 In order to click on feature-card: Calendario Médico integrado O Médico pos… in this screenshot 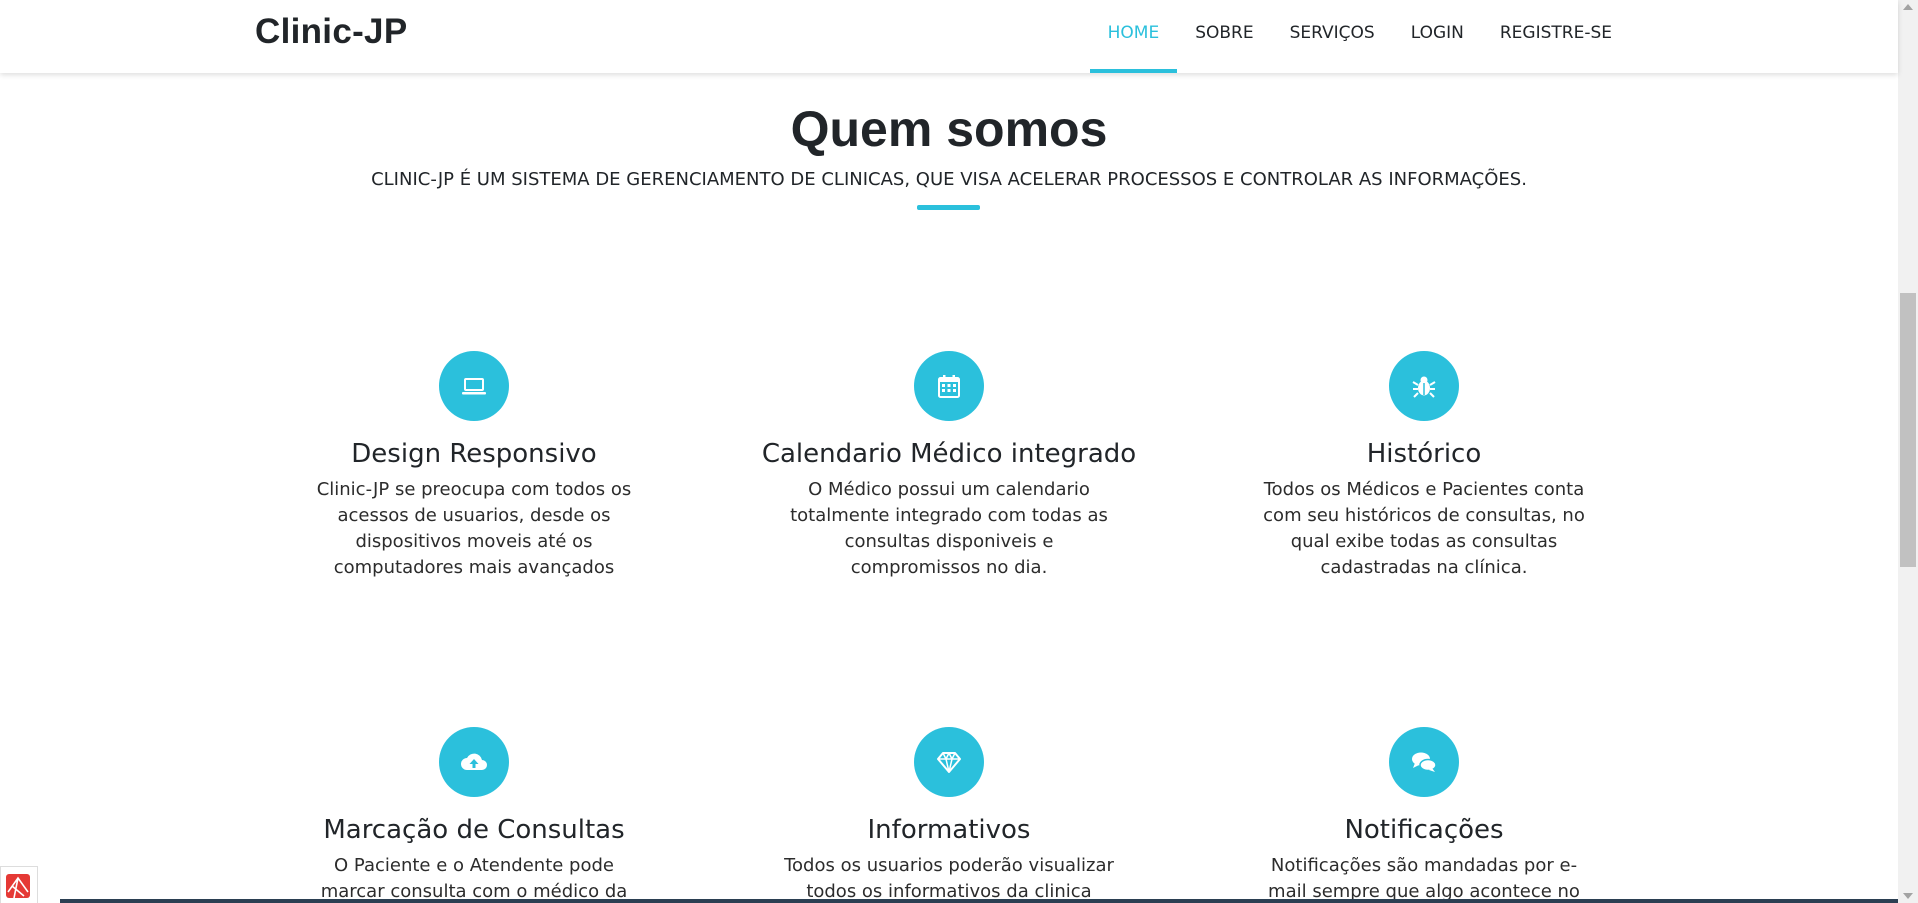, I will do `click(949, 466)`.